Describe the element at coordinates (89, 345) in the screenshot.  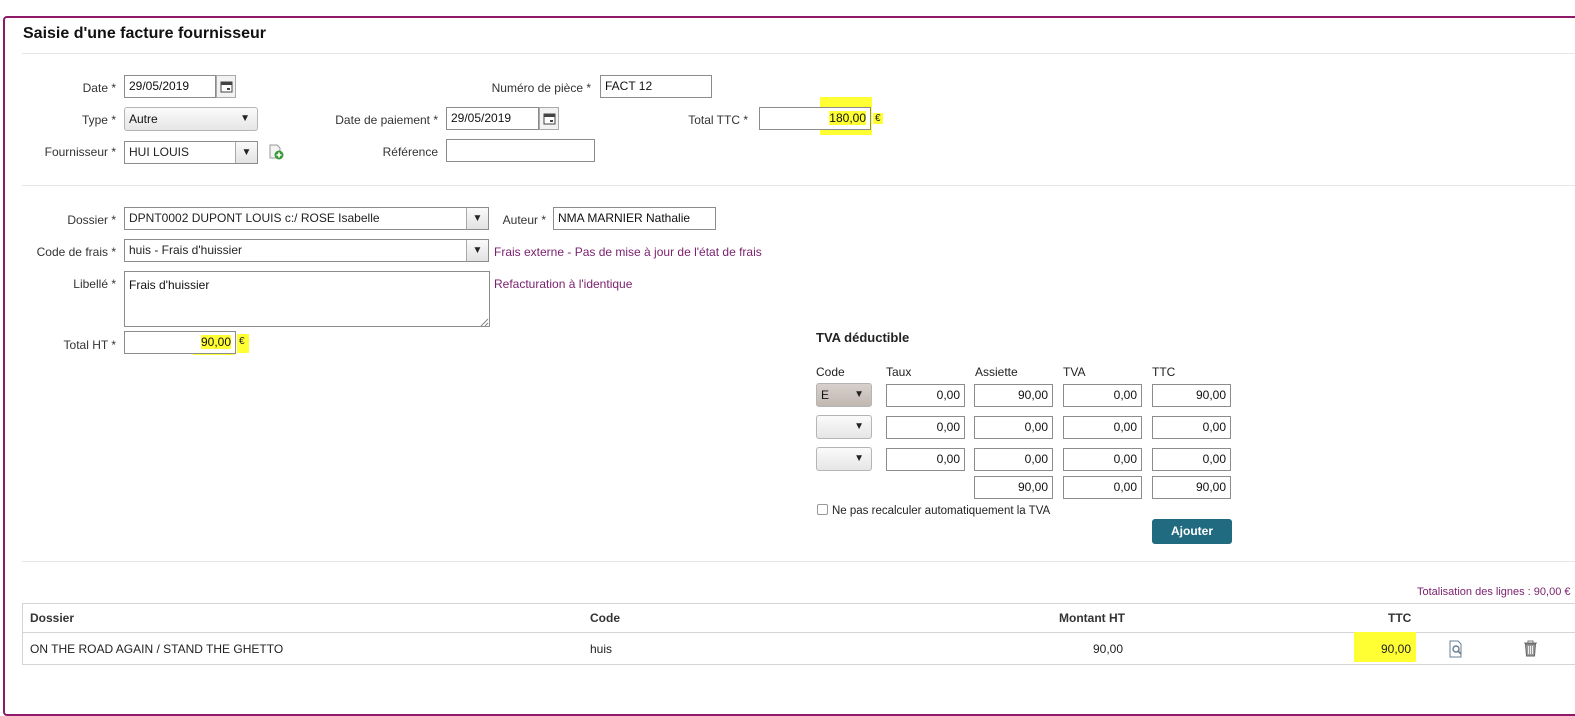
I see `total-ht-label: Total HT *` at that location.